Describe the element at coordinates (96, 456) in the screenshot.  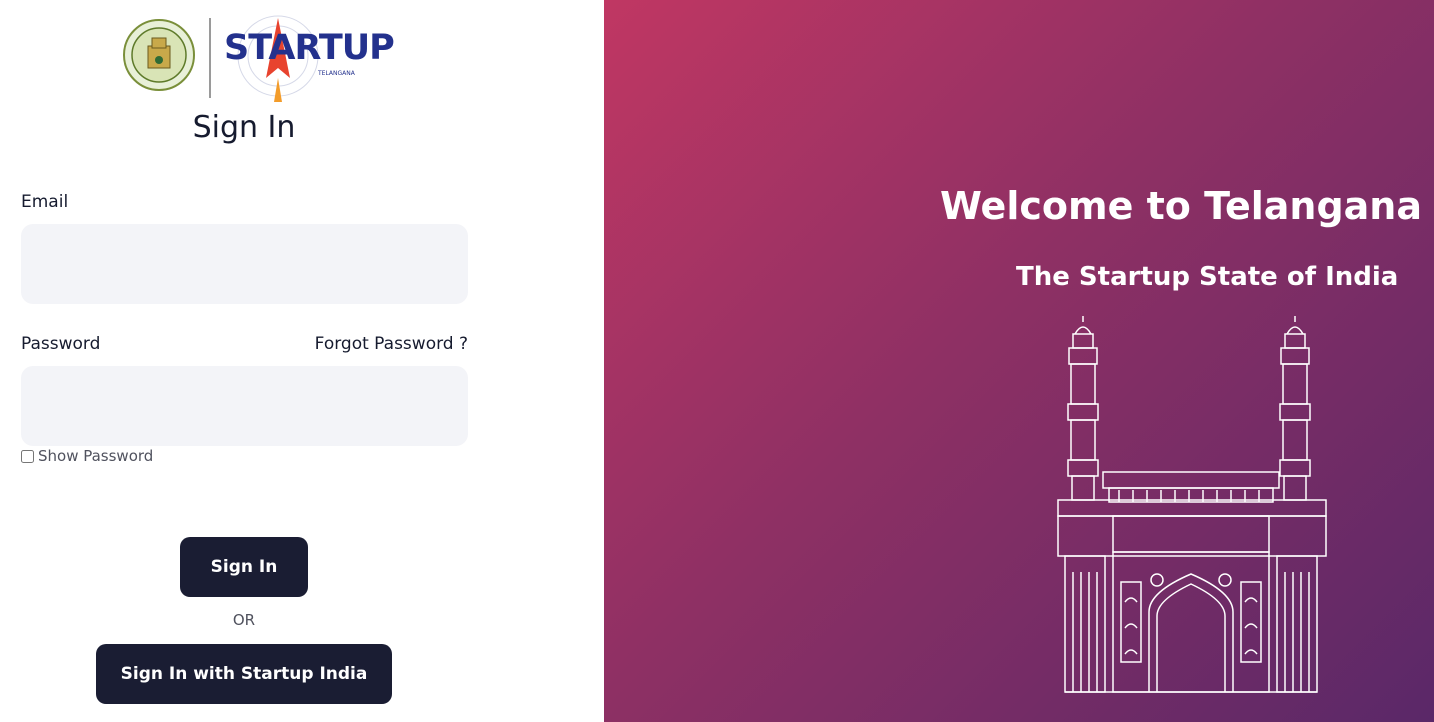
I see `show-password-label: Show Password` at that location.